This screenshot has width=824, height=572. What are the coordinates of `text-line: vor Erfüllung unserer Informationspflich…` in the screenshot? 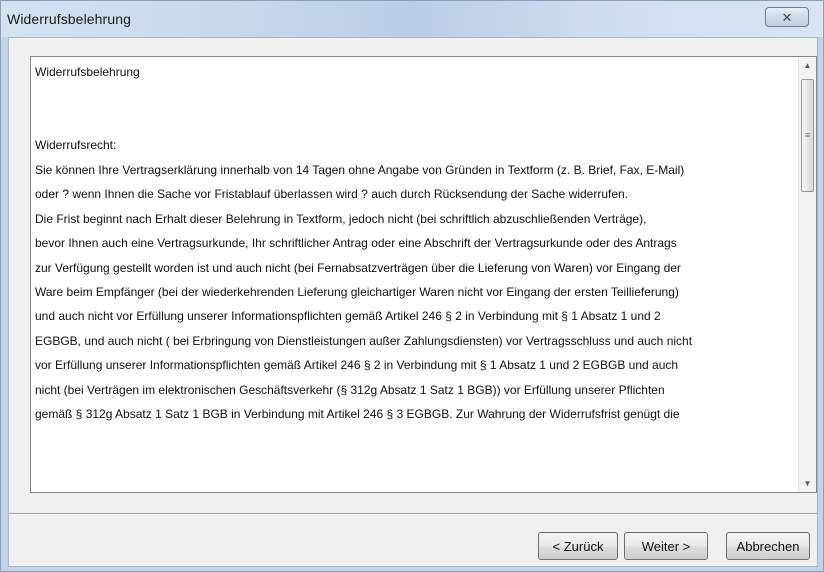 It's located at (357, 365).